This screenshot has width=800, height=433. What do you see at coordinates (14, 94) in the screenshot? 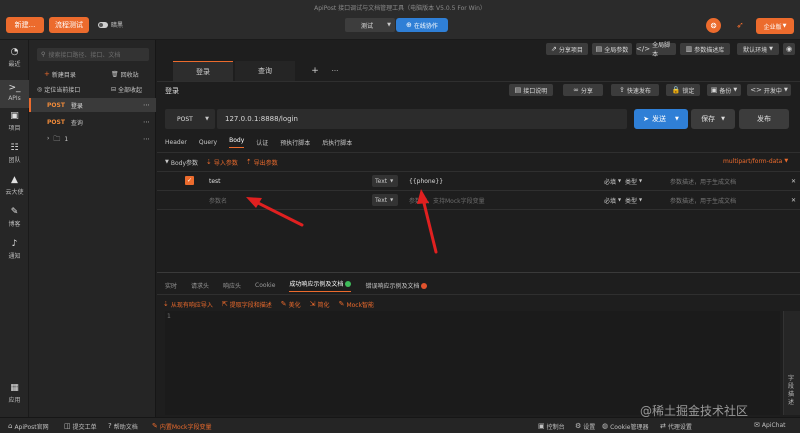
I see `rail-item-apis: >_ APIs` at bounding box center [14, 94].